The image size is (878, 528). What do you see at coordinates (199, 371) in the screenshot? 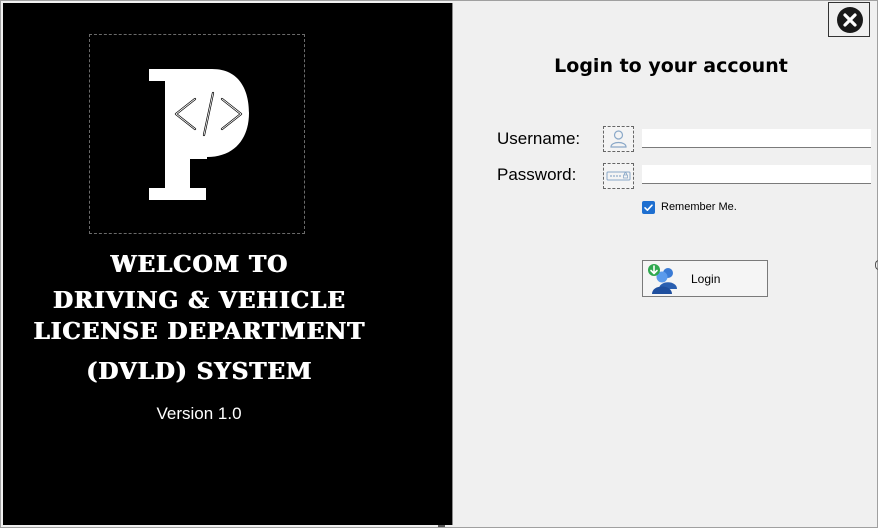
I see `welcome-line-4: (DVLD) SYSTEM` at bounding box center [199, 371].